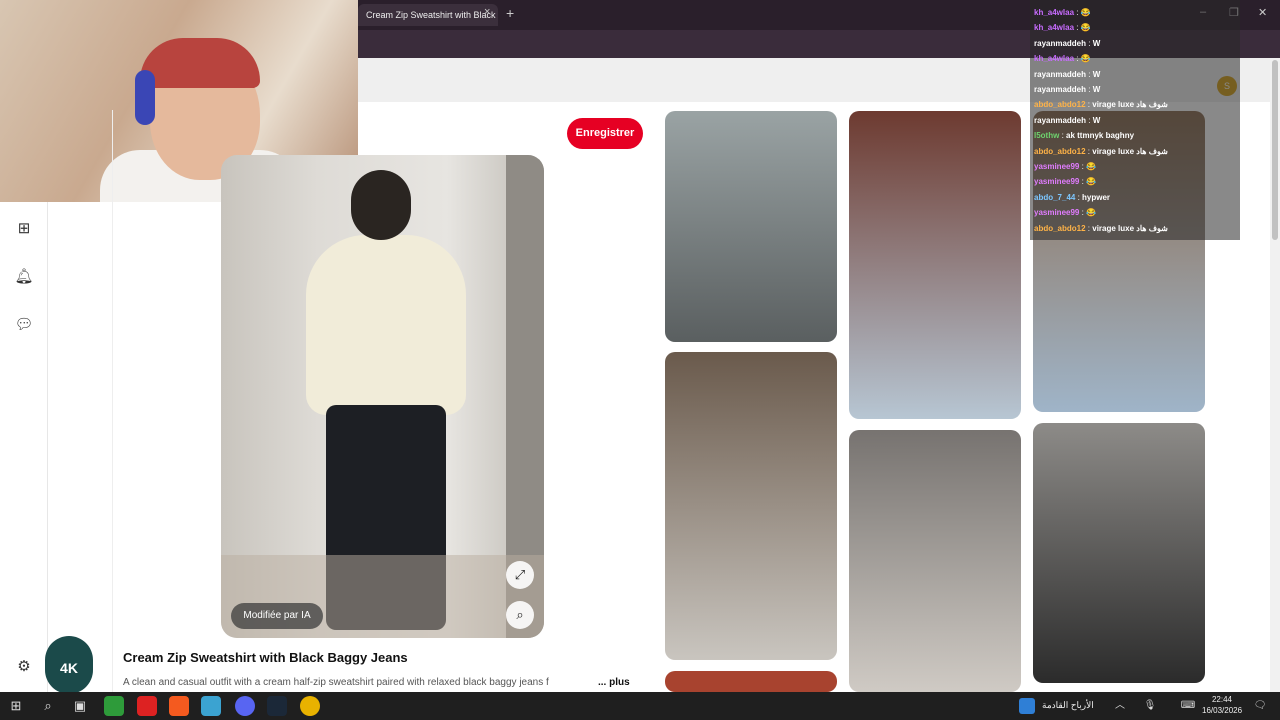 This screenshot has height=720, width=1280. Describe the element at coordinates (487, 12) in the screenshot. I see `tab-close-icon: ×` at that location.